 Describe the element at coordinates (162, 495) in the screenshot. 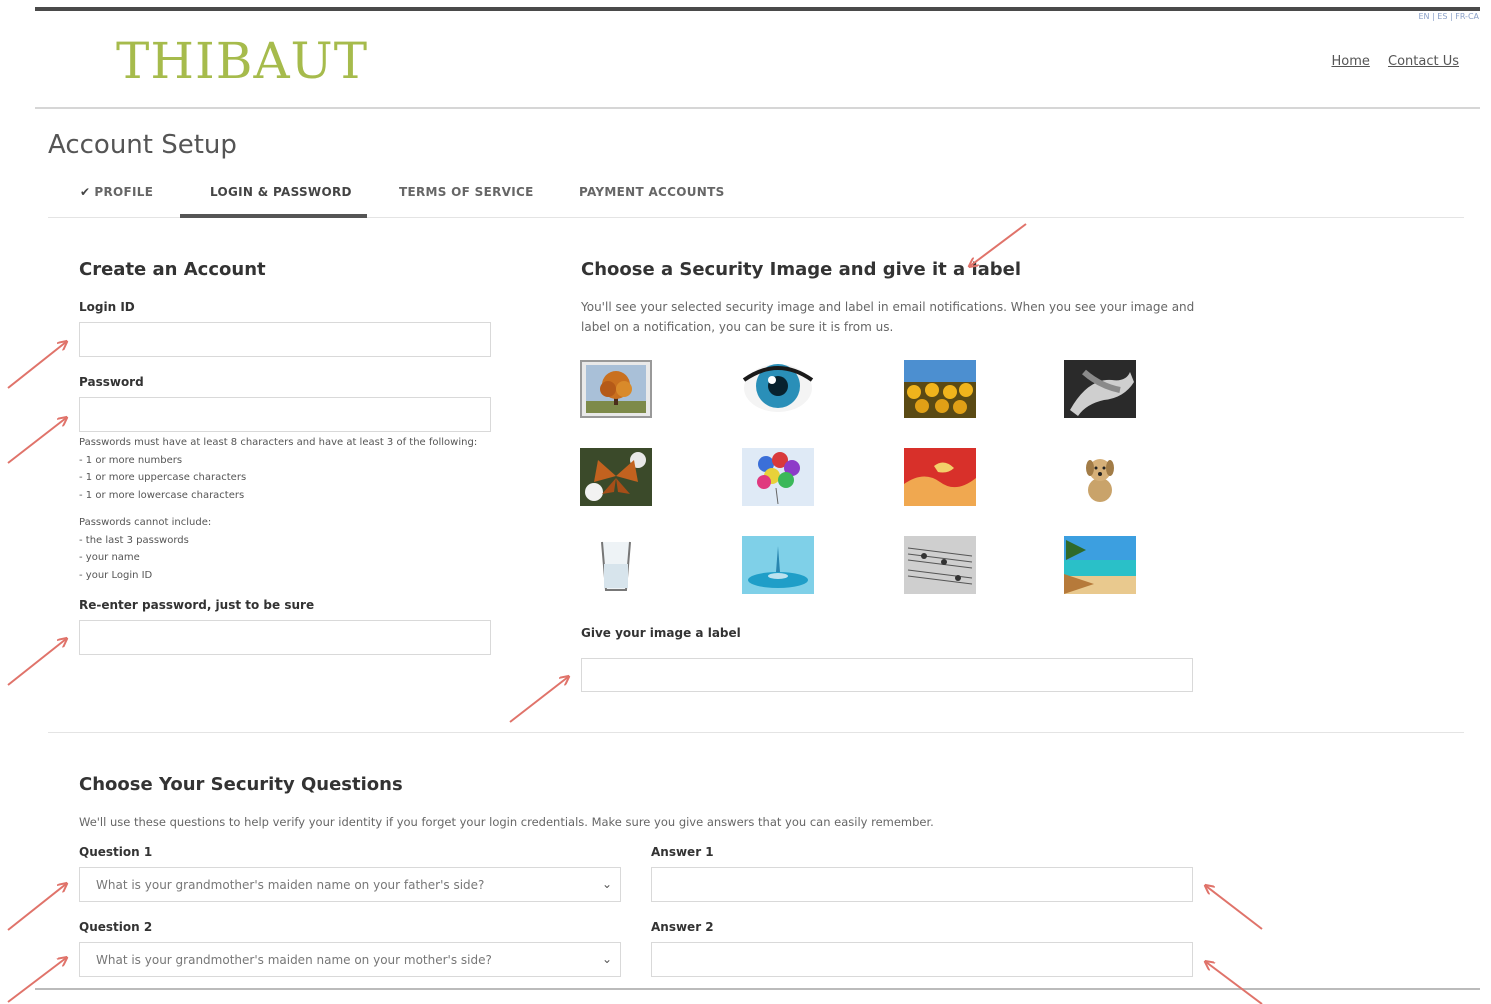

I see `password-rule: - 1 or more lowercase characters` at that location.